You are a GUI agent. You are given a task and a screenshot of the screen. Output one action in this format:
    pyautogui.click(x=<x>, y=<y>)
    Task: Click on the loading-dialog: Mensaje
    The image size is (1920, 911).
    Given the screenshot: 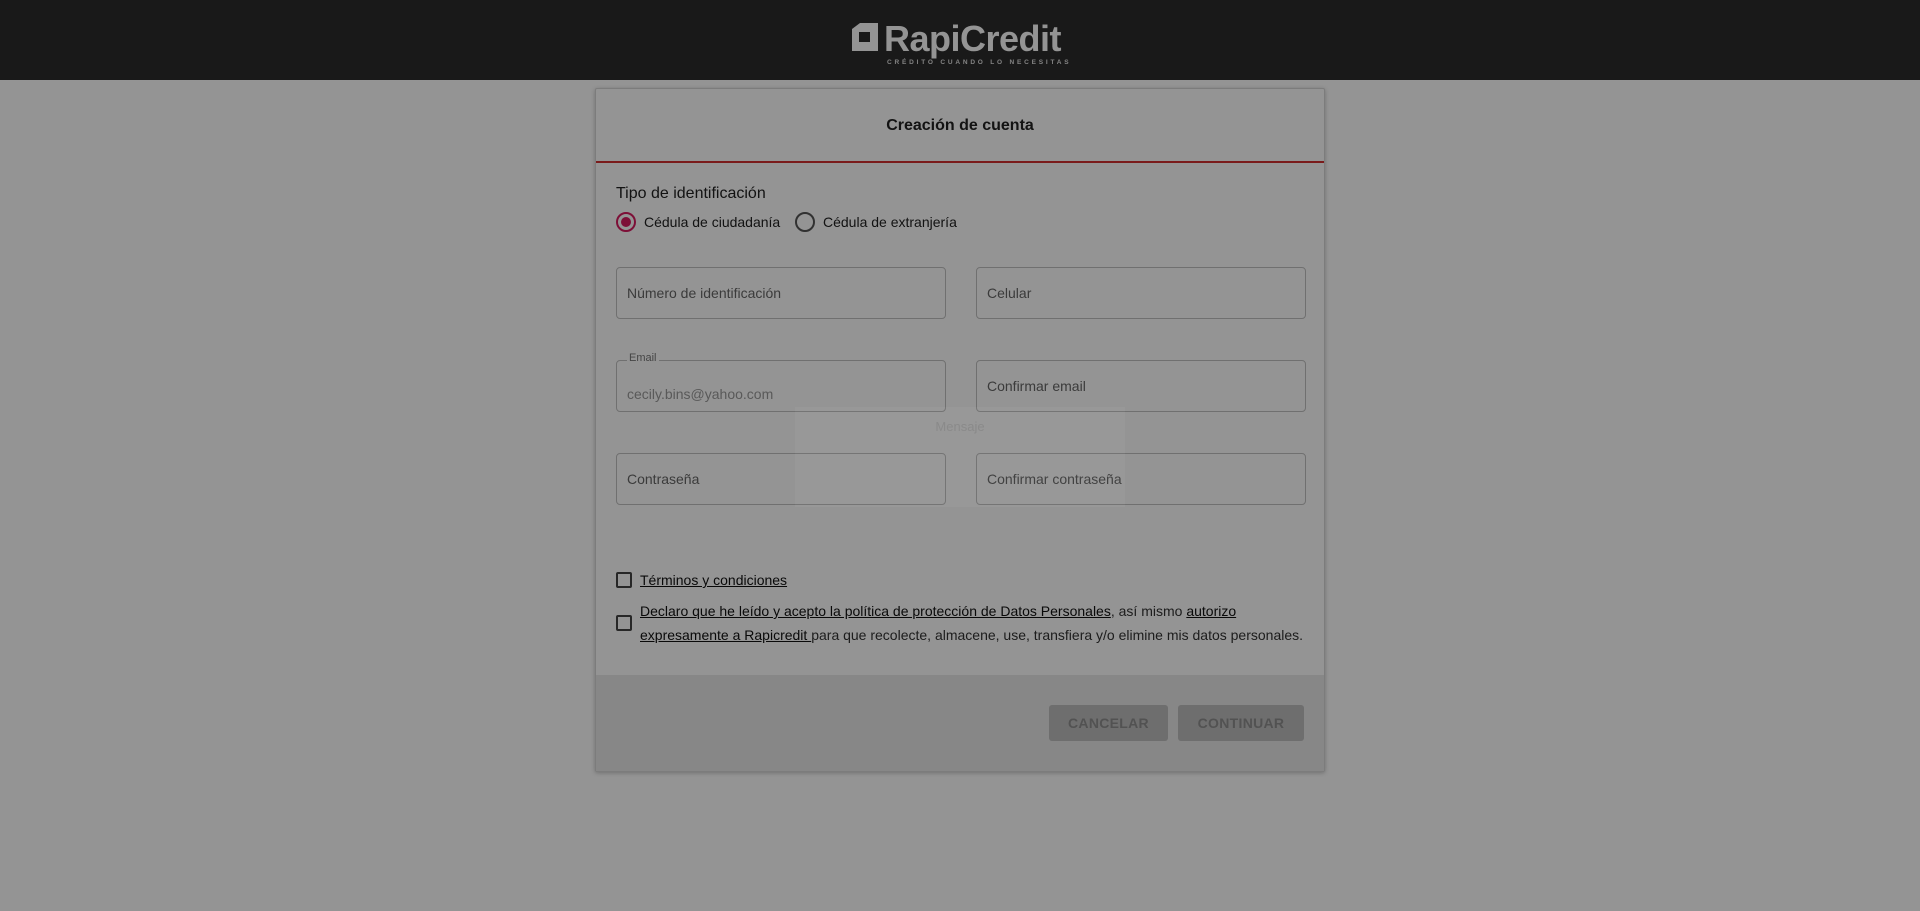 What is the action you would take?
    pyautogui.click(x=960, y=457)
    